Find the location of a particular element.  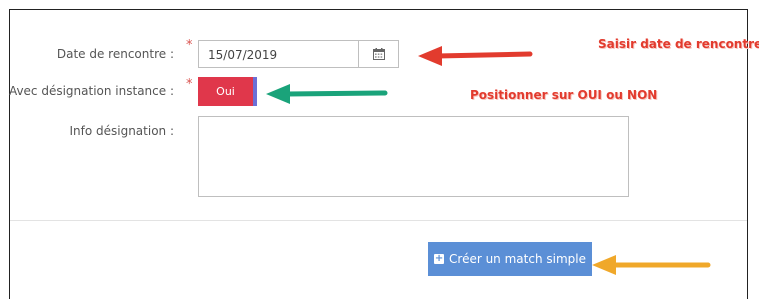

orange-arrow is located at coordinates (651, 265).